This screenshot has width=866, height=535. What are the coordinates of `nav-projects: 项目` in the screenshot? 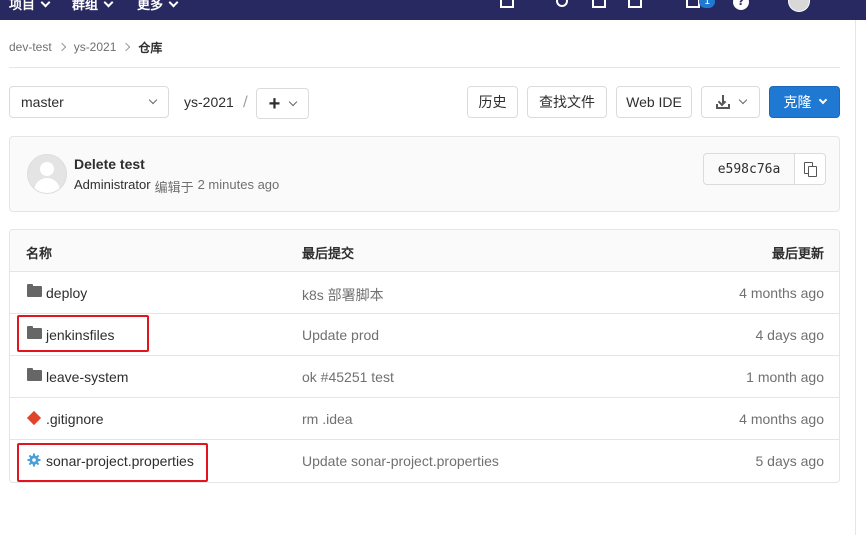 It's located at (30, 6).